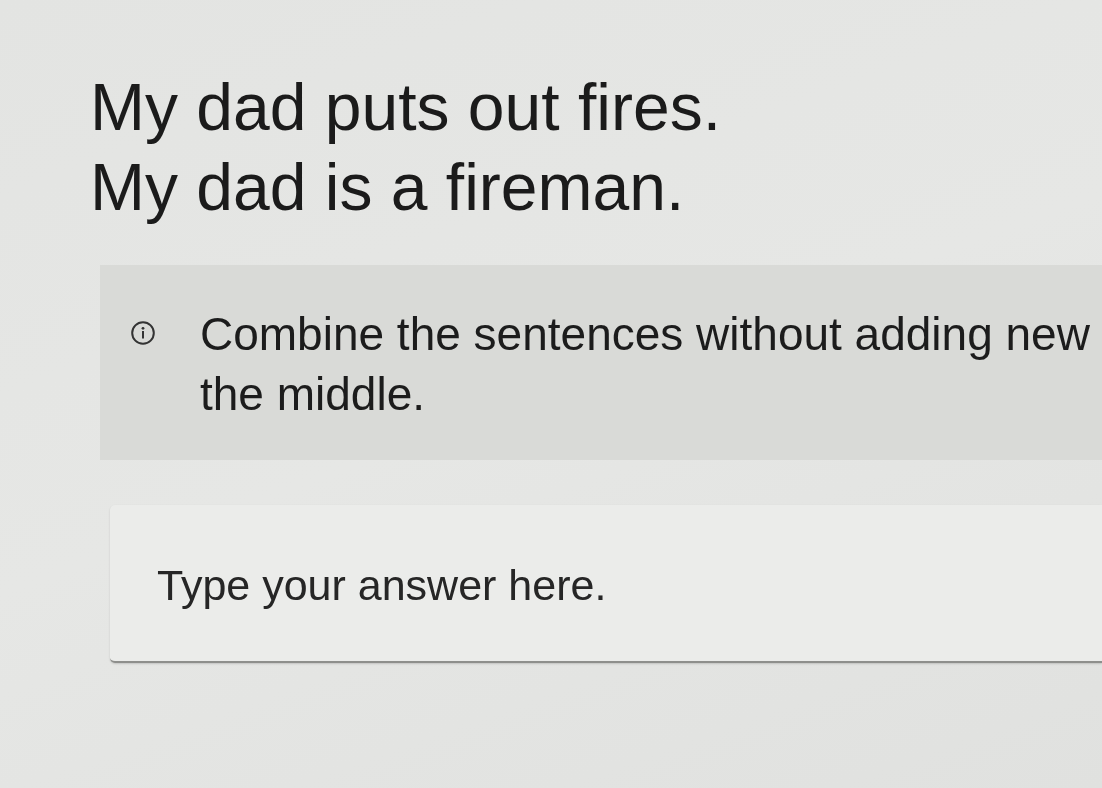 The width and height of the screenshot is (1102, 788). I want to click on hint-text: Combine the sentences without adding new the middle., so click(645, 364).